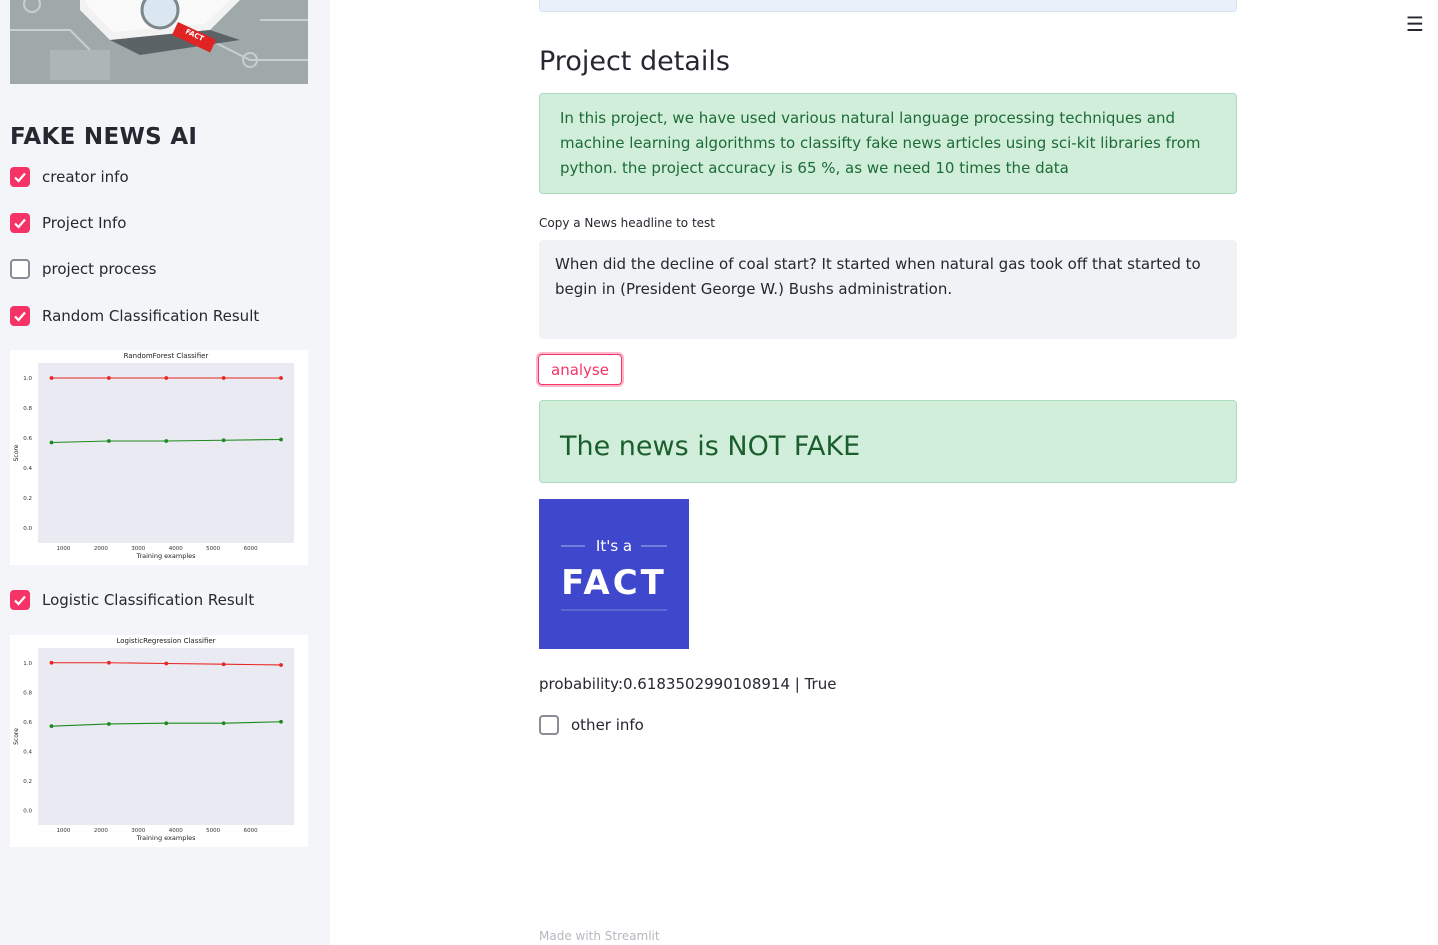  What do you see at coordinates (84, 223) in the screenshot?
I see `checkbox-label: Project Info` at bounding box center [84, 223].